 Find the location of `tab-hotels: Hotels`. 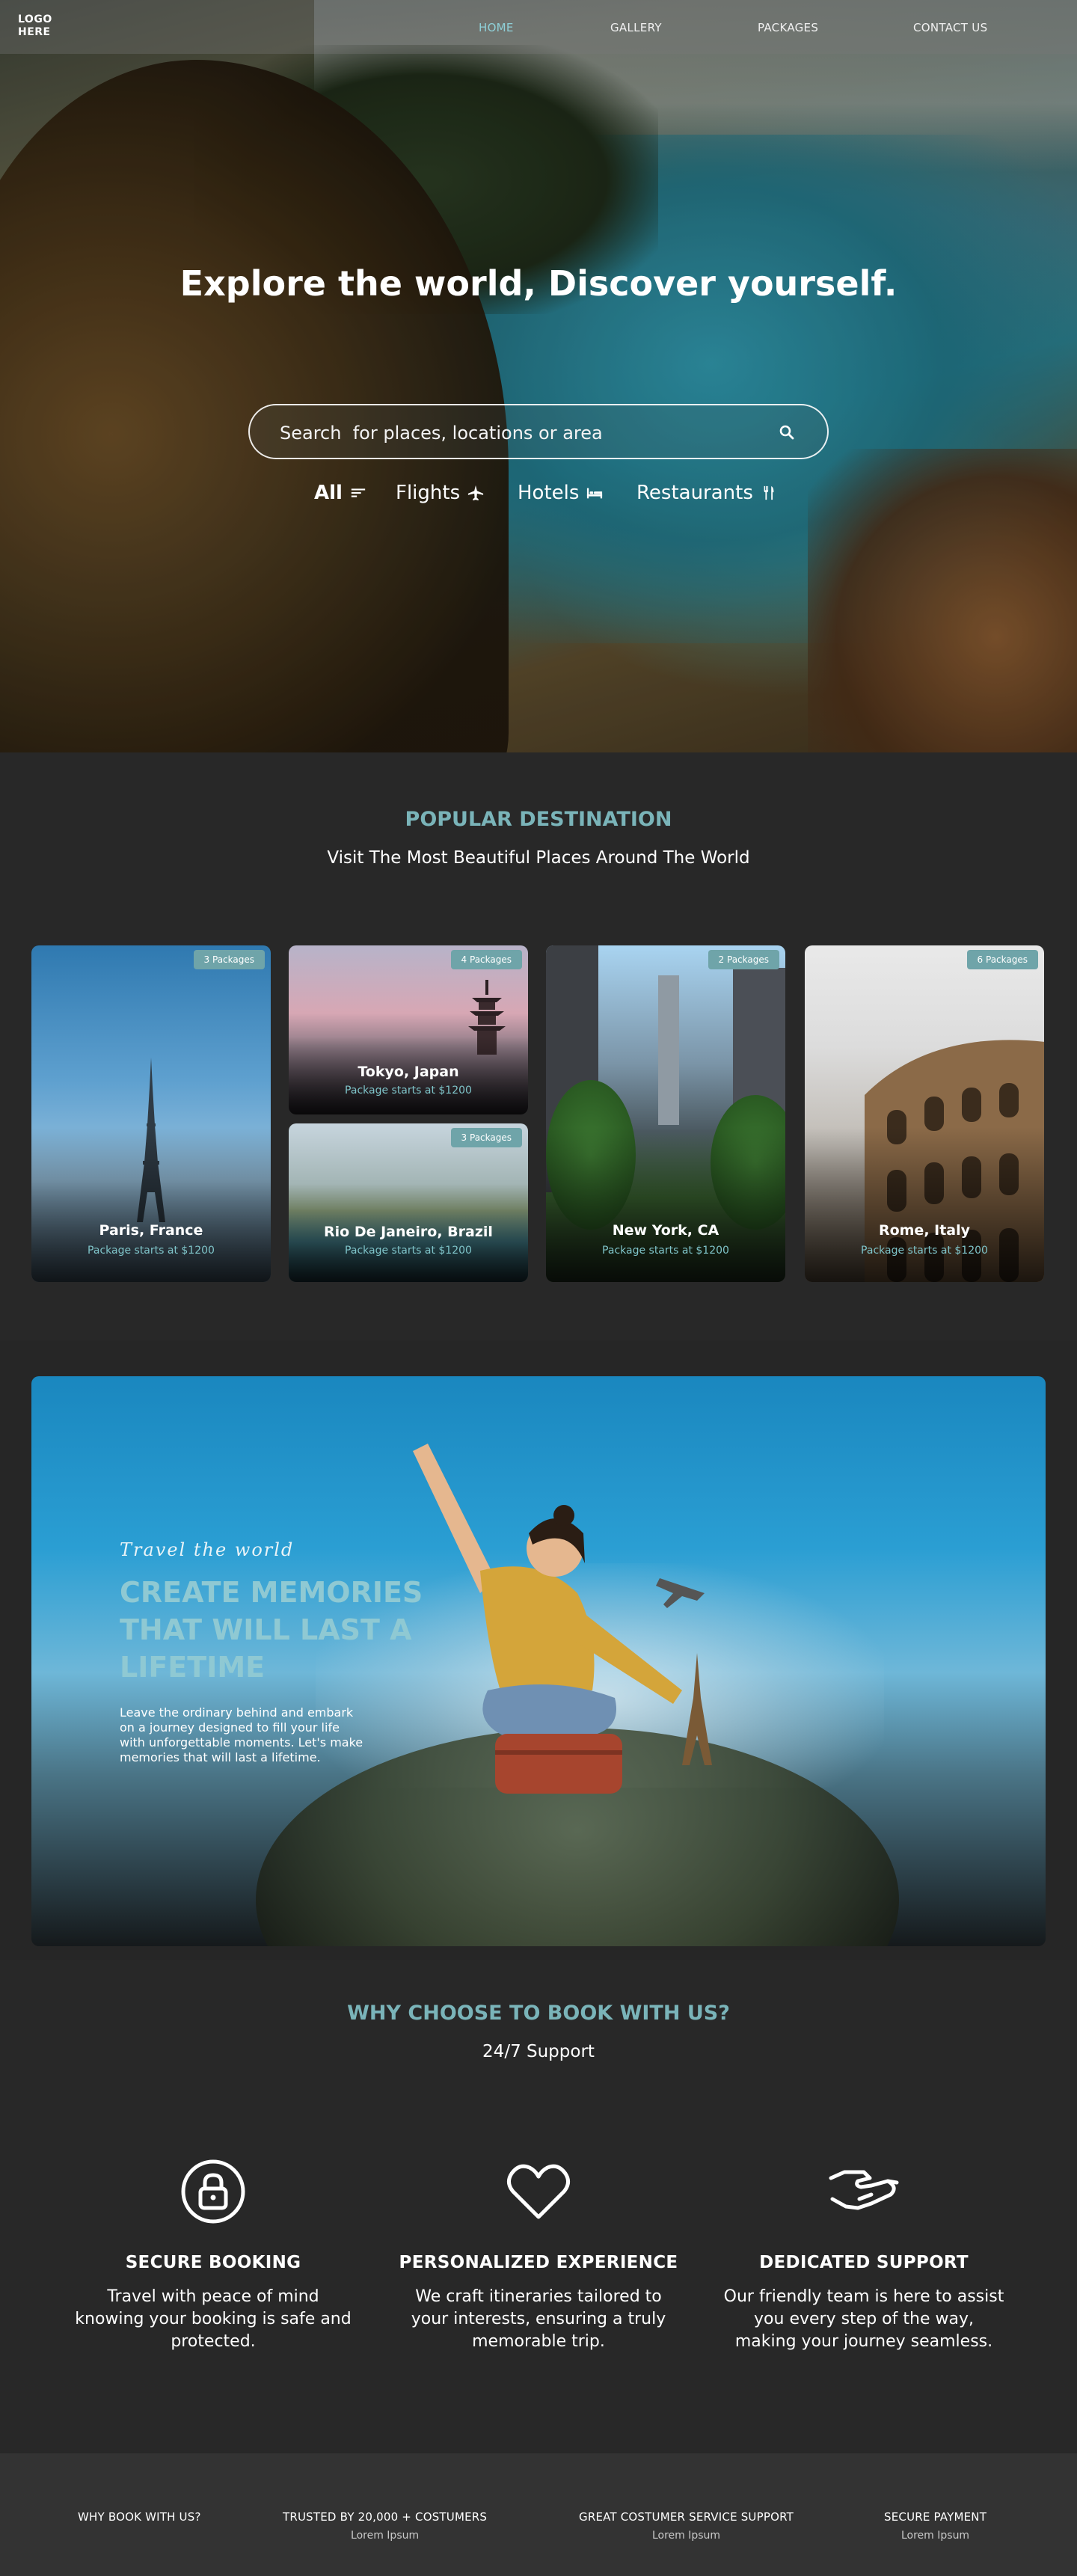

tab-hotels: Hotels is located at coordinates (560, 493).